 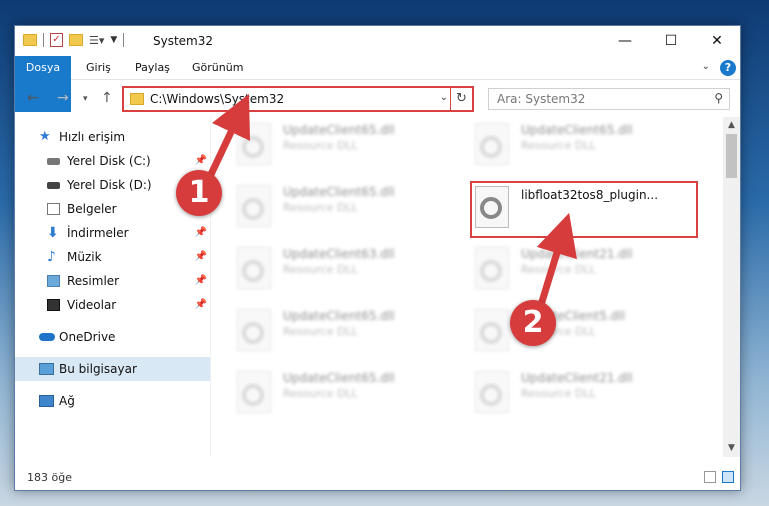 I want to click on sidebar-item-downloads: ⬇ İndirmeler 📌, so click(x=112, y=233).